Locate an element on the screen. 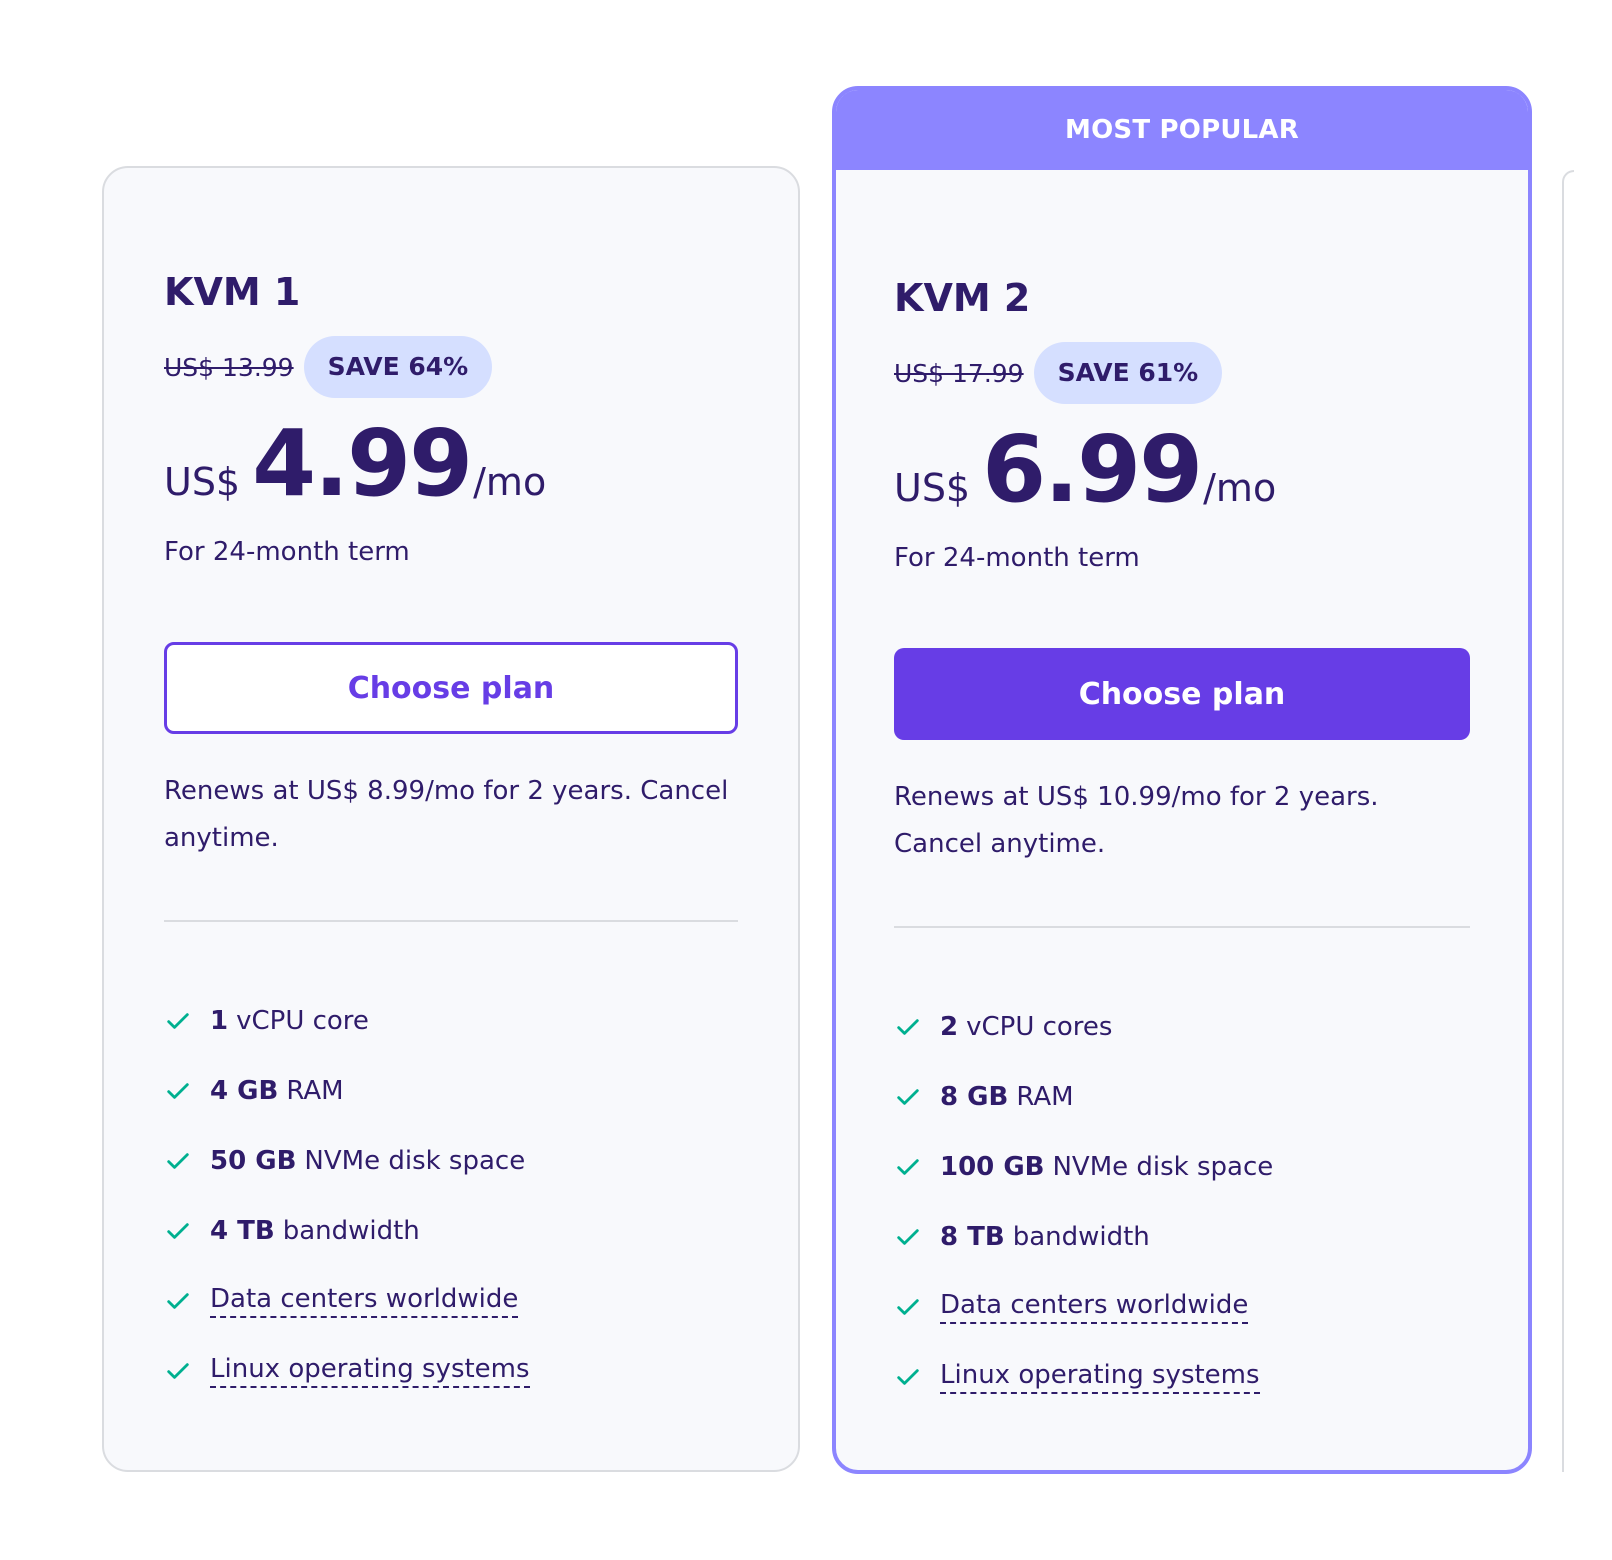 Image resolution: width=1612 pixels, height=1560 pixels. price-amount: 4.99 is located at coordinates (362, 463).